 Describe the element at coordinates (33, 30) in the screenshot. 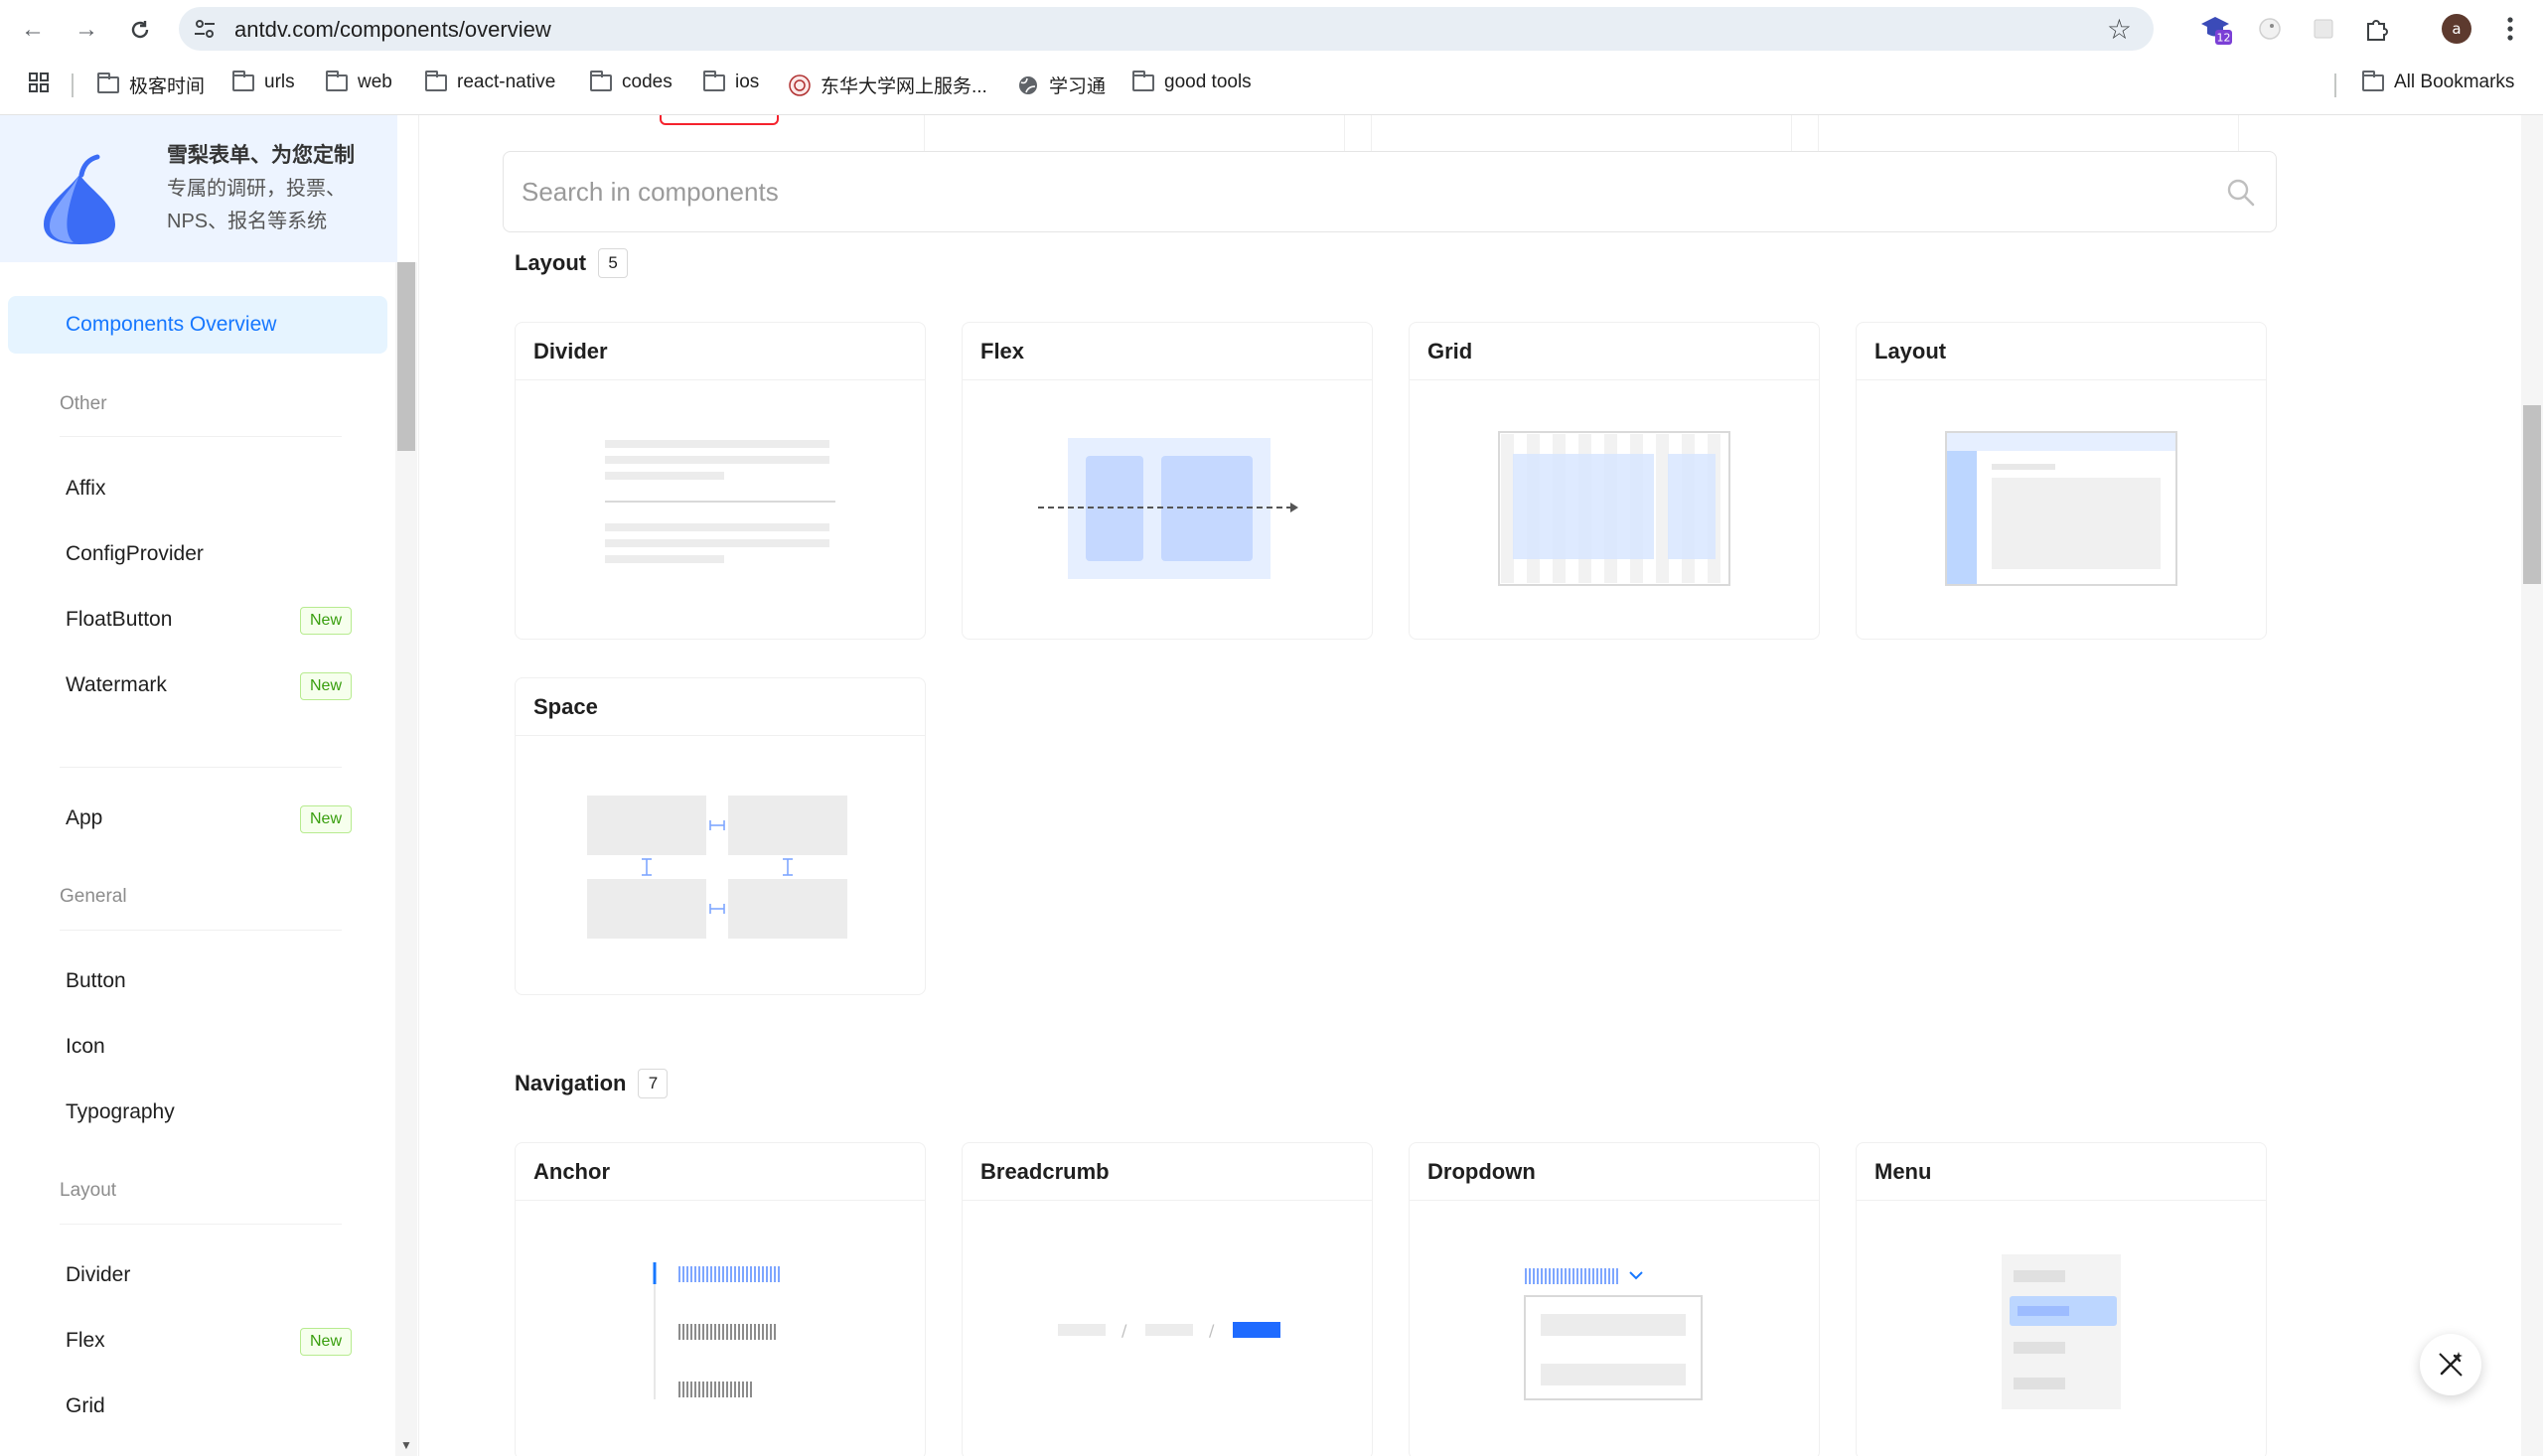

I see `back-icon: ←` at that location.